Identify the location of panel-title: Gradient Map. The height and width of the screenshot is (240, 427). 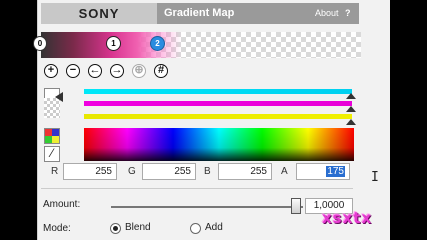
(199, 13).